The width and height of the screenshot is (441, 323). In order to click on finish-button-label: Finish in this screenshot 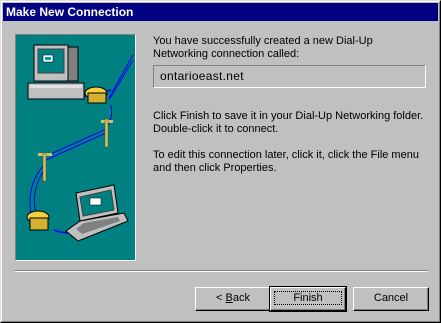, I will do `click(308, 298)`.